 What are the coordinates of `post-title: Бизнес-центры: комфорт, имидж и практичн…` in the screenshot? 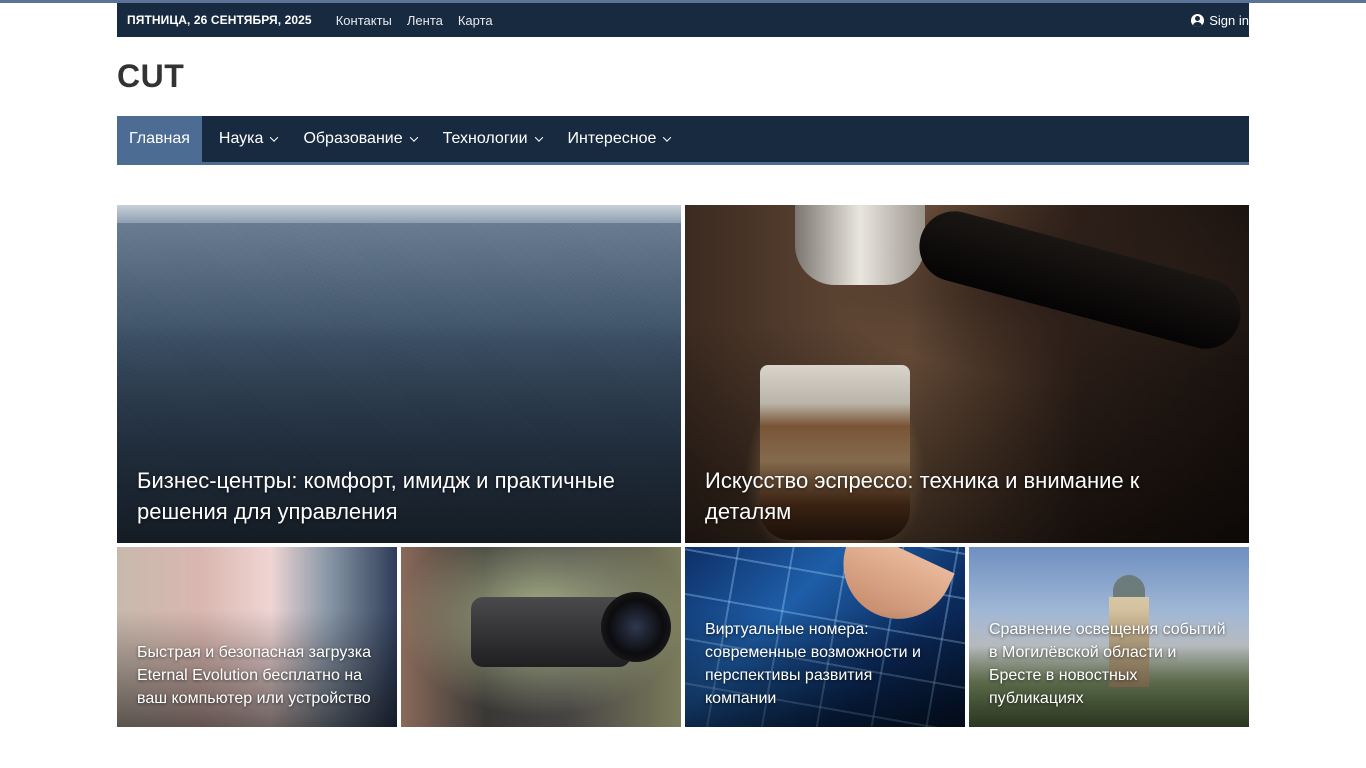 It's located at (399, 496).